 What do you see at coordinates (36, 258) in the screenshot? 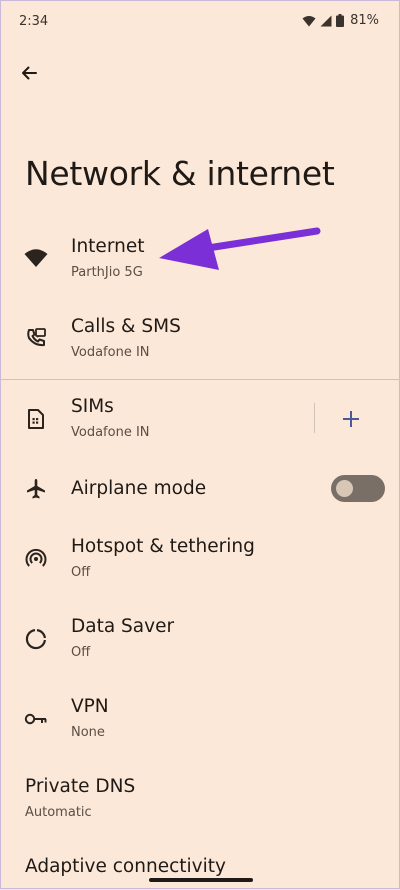
I see `wifi-icon` at bounding box center [36, 258].